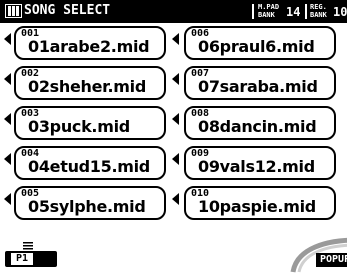  I want to click on song-item: 006 06praul6.mid, so click(260, 43).